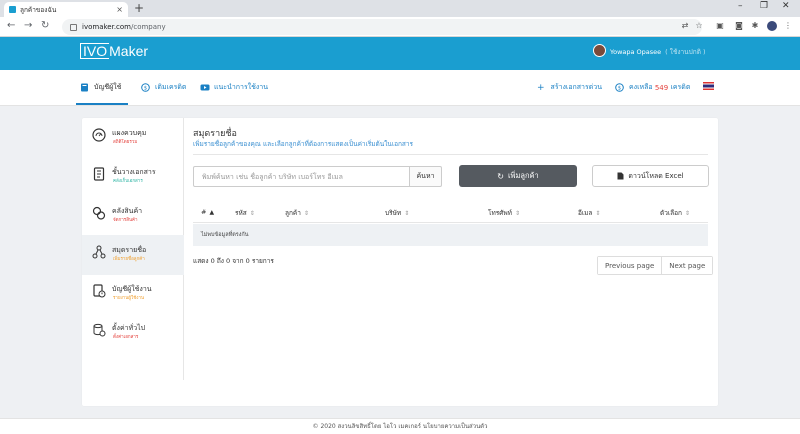  What do you see at coordinates (740, 6) in the screenshot?
I see `minimize-icon: –` at bounding box center [740, 6].